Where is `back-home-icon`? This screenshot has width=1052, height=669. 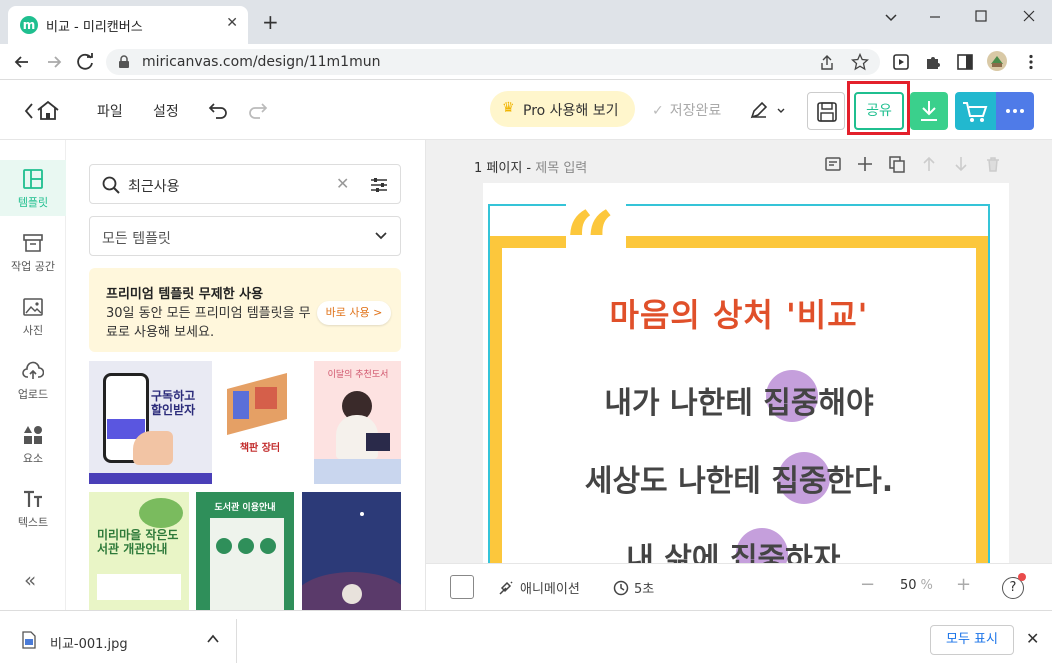 back-home-icon is located at coordinates (43, 111).